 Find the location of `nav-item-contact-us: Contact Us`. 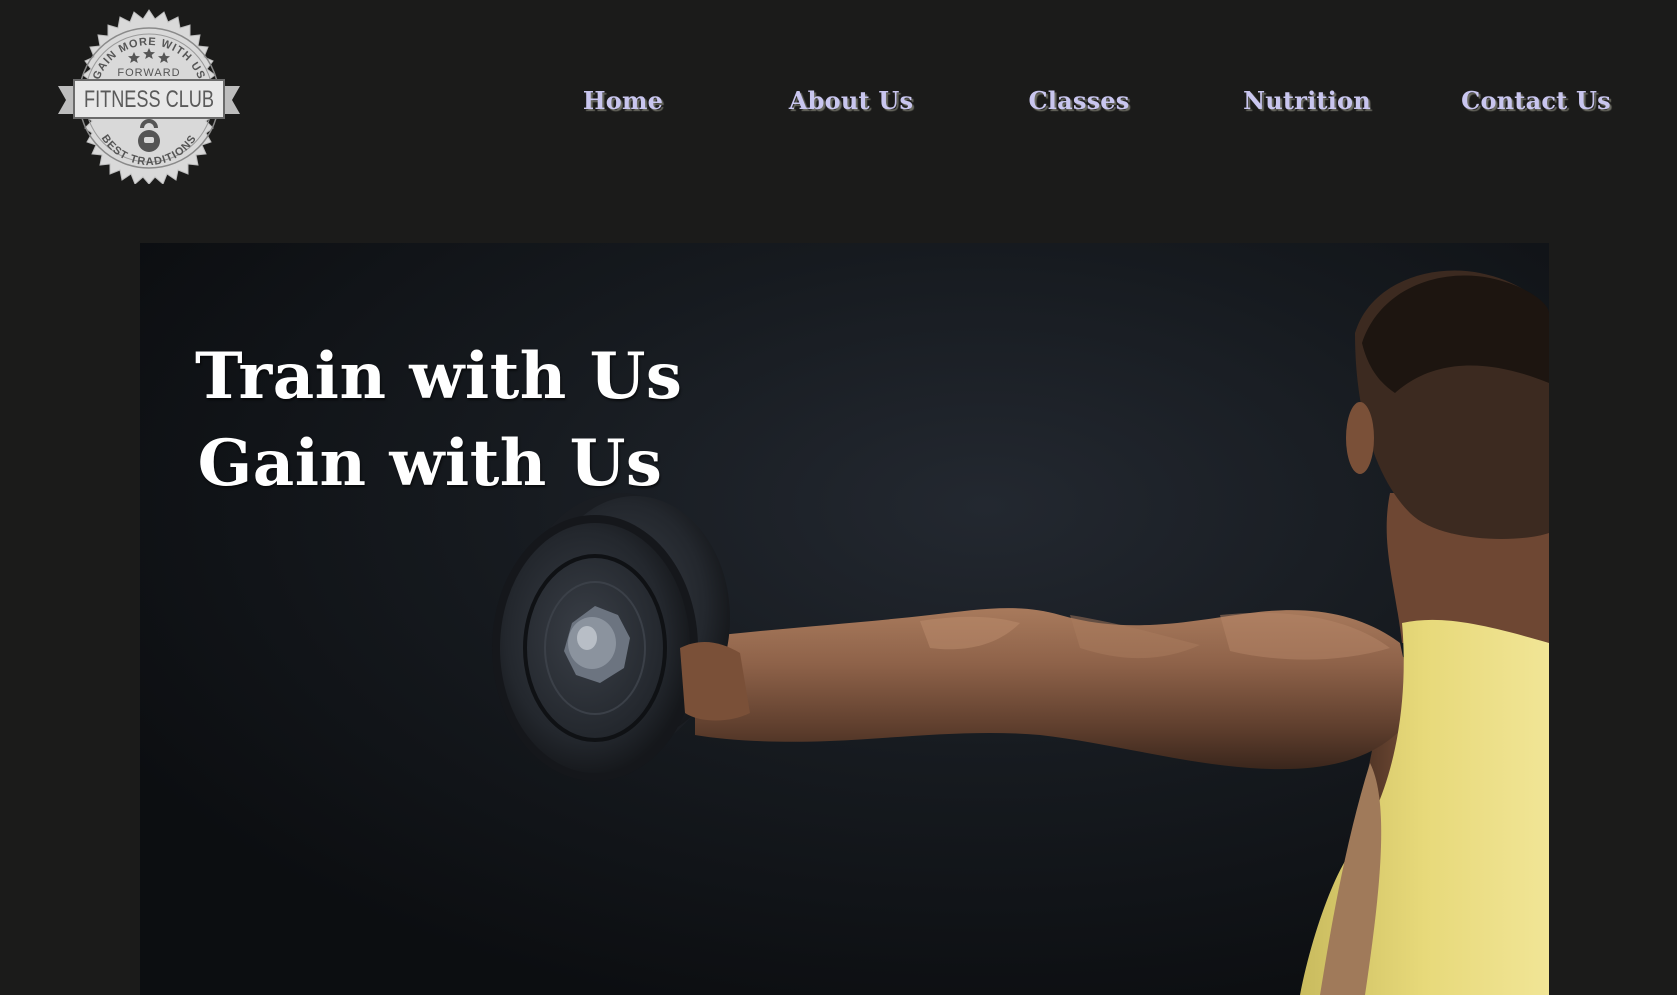

nav-item-contact-us: Contact Us is located at coordinates (1536, 100).